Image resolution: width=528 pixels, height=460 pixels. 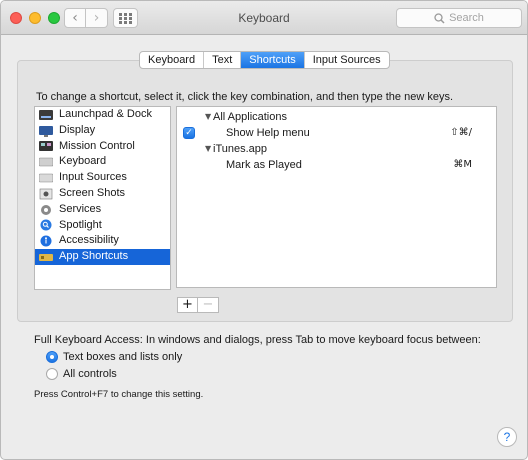 What do you see at coordinates (172, 60) in the screenshot?
I see `tab-keyboard: Keyboard` at bounding box center [172, 60].